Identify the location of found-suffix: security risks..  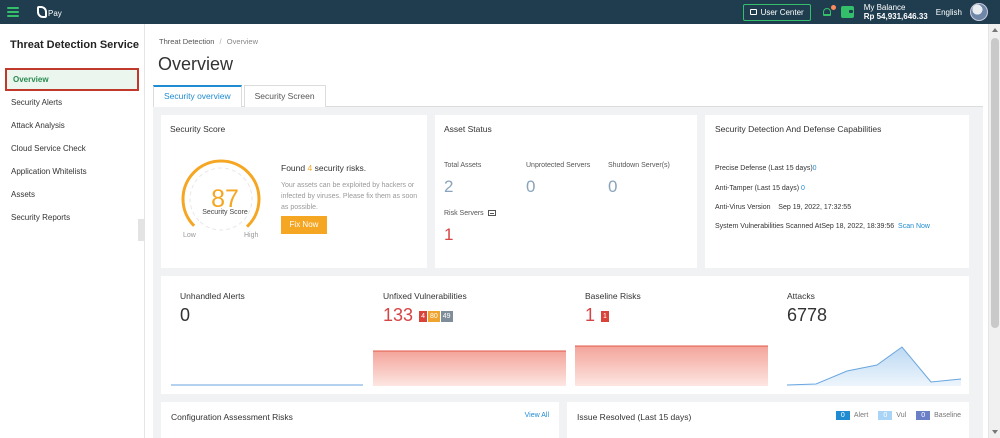
(340, 168).